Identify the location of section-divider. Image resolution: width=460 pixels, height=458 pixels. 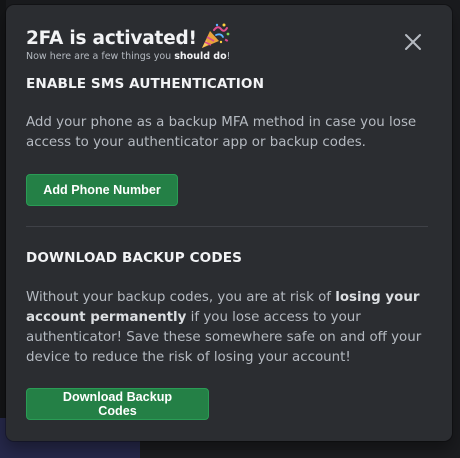
(227, 226).